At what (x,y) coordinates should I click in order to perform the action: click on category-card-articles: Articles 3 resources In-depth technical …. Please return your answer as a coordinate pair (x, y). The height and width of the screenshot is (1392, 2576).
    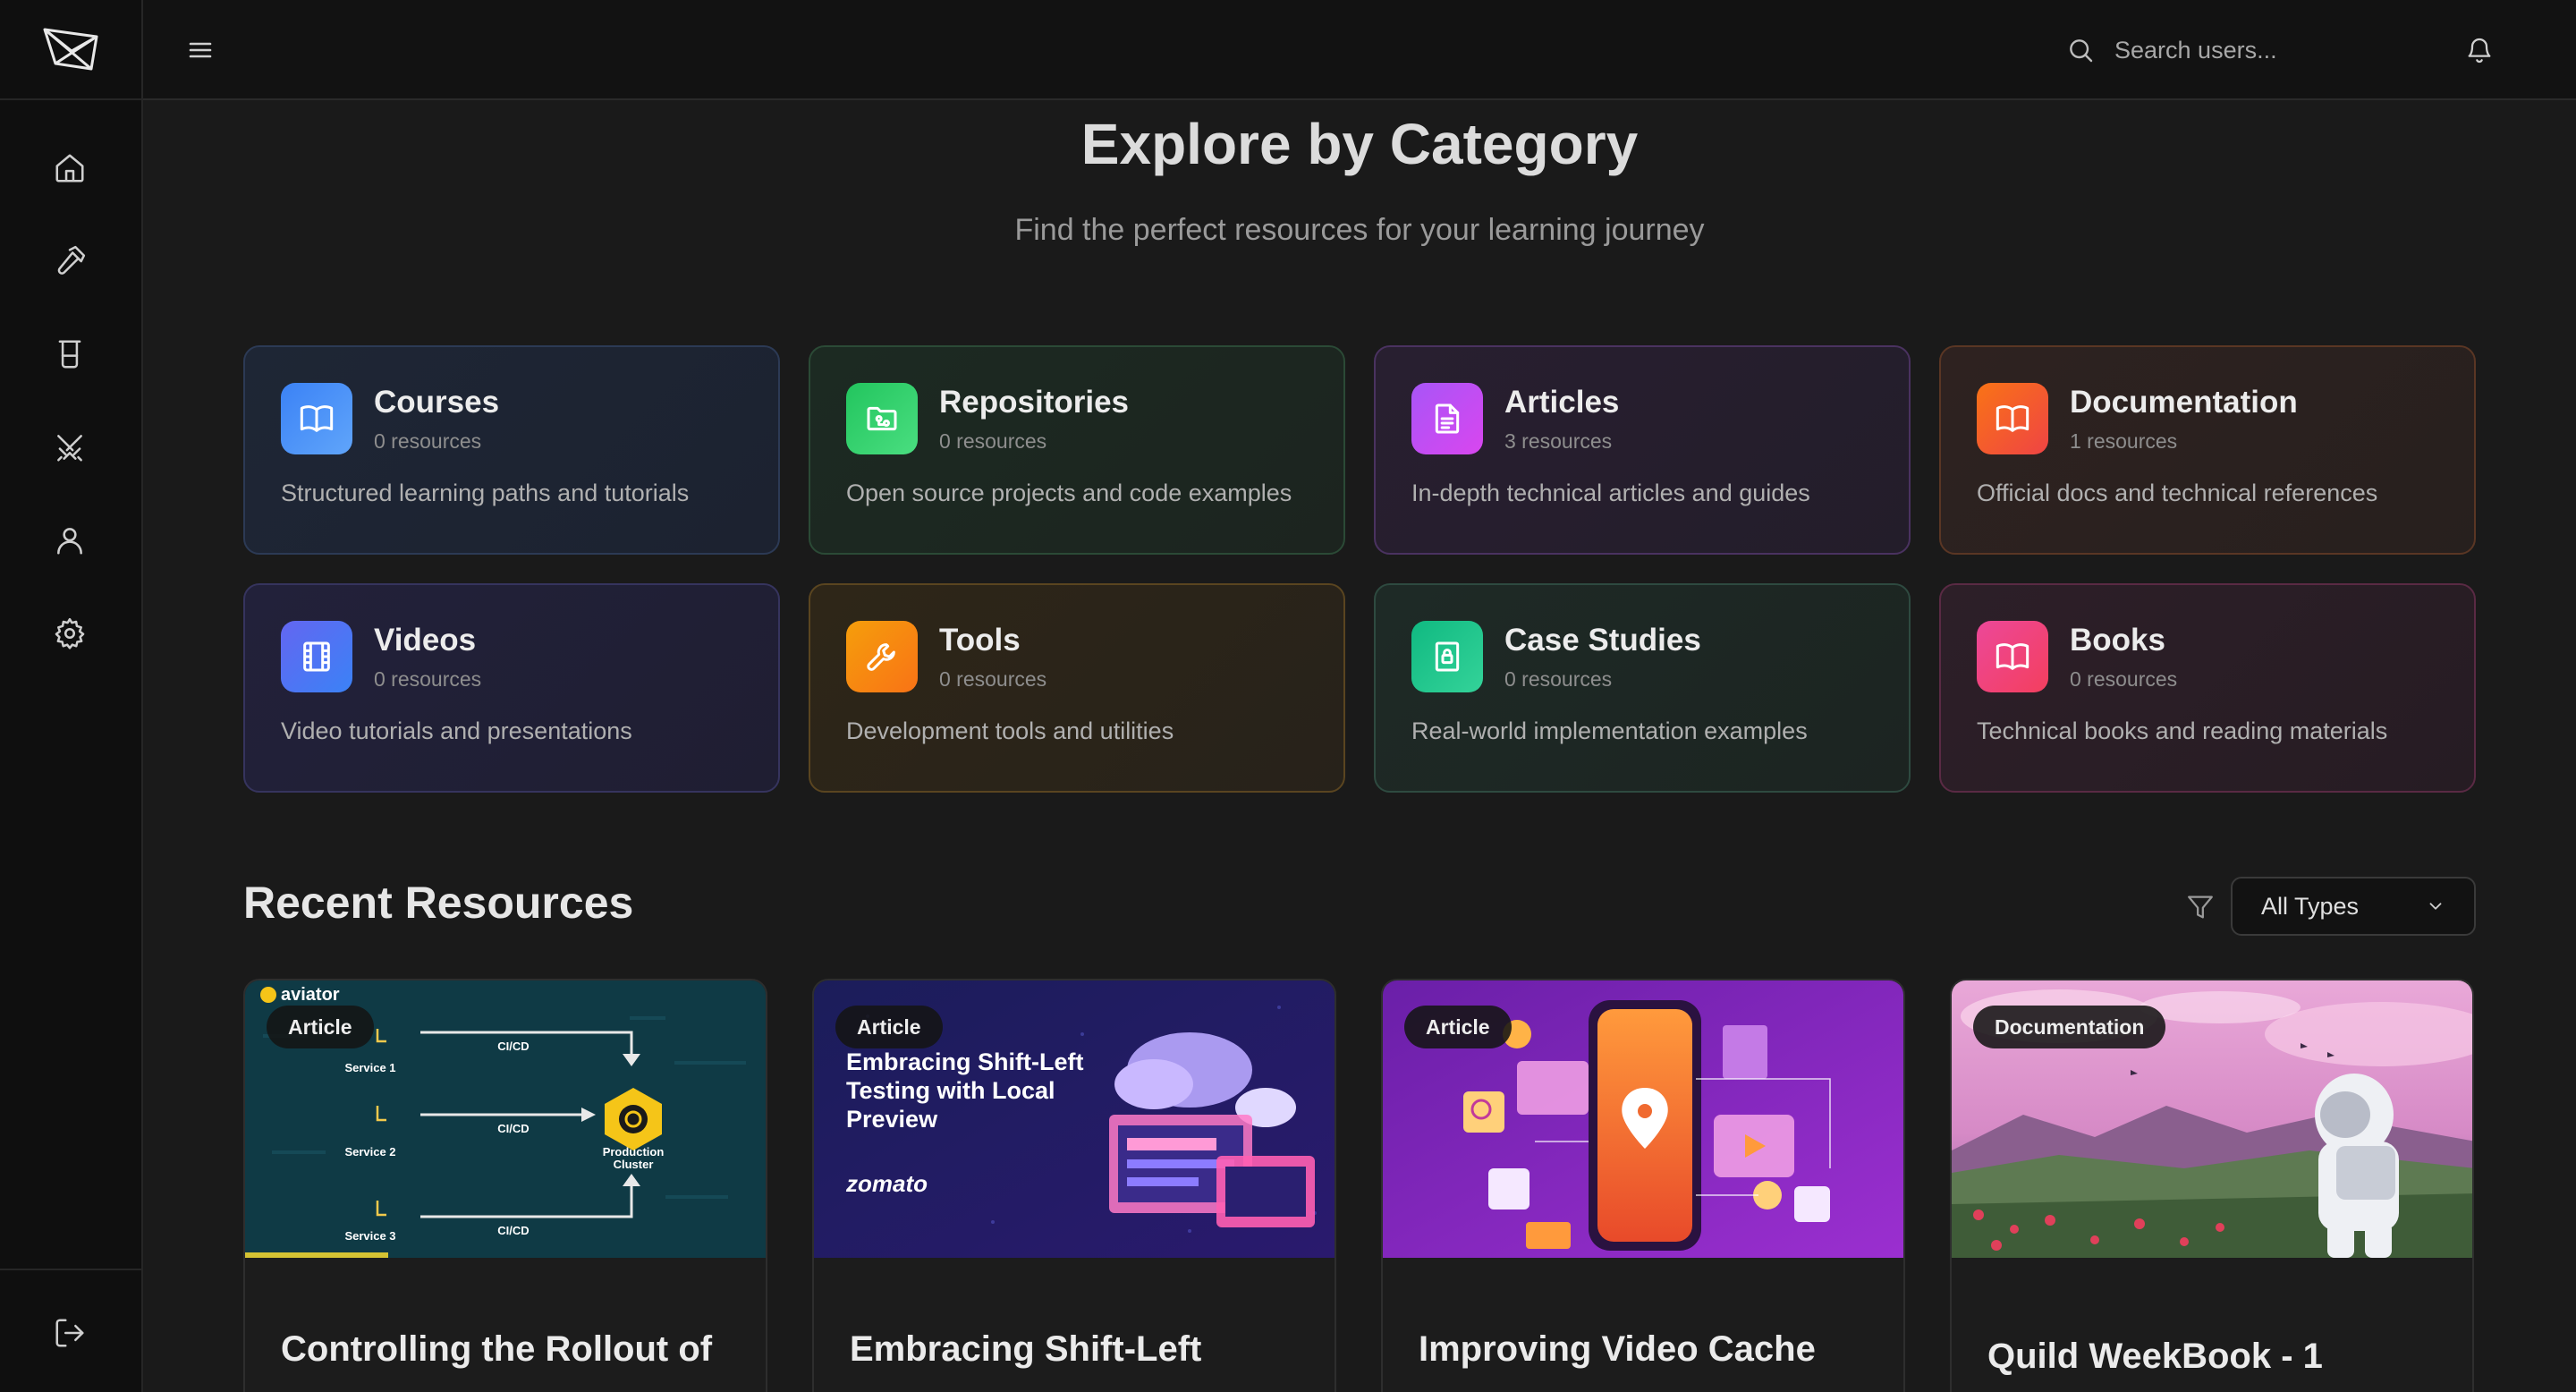
    Looking at the image, I should click on (1642, 450).